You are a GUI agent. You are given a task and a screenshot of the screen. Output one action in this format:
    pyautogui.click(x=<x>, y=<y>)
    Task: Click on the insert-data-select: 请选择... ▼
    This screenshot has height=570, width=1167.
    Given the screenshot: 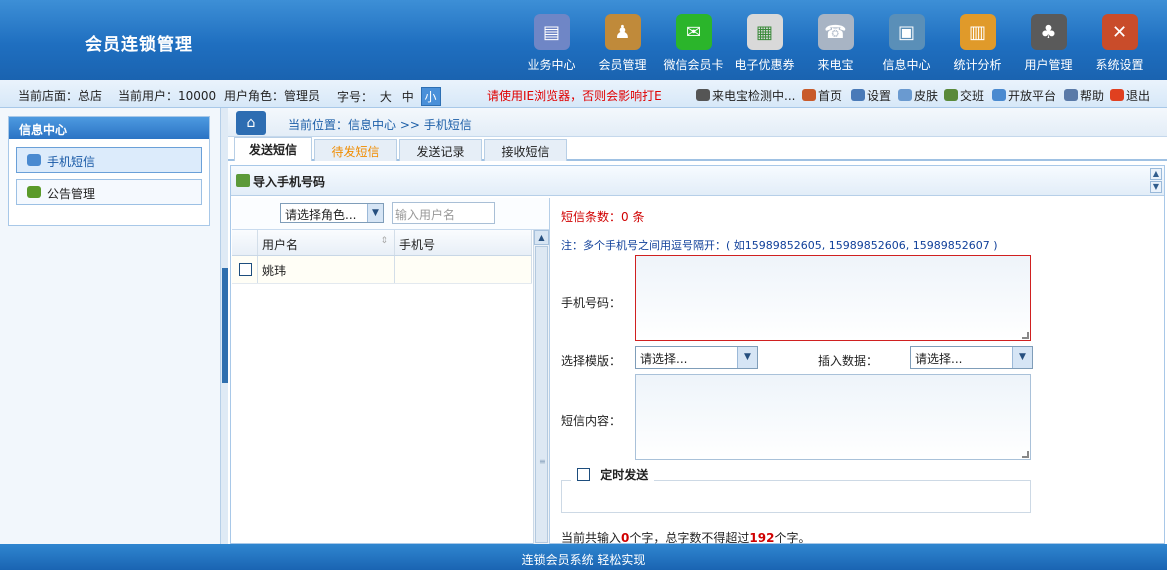 What is the action you would take?
    pyautogui.click(x=971, y=357)
    